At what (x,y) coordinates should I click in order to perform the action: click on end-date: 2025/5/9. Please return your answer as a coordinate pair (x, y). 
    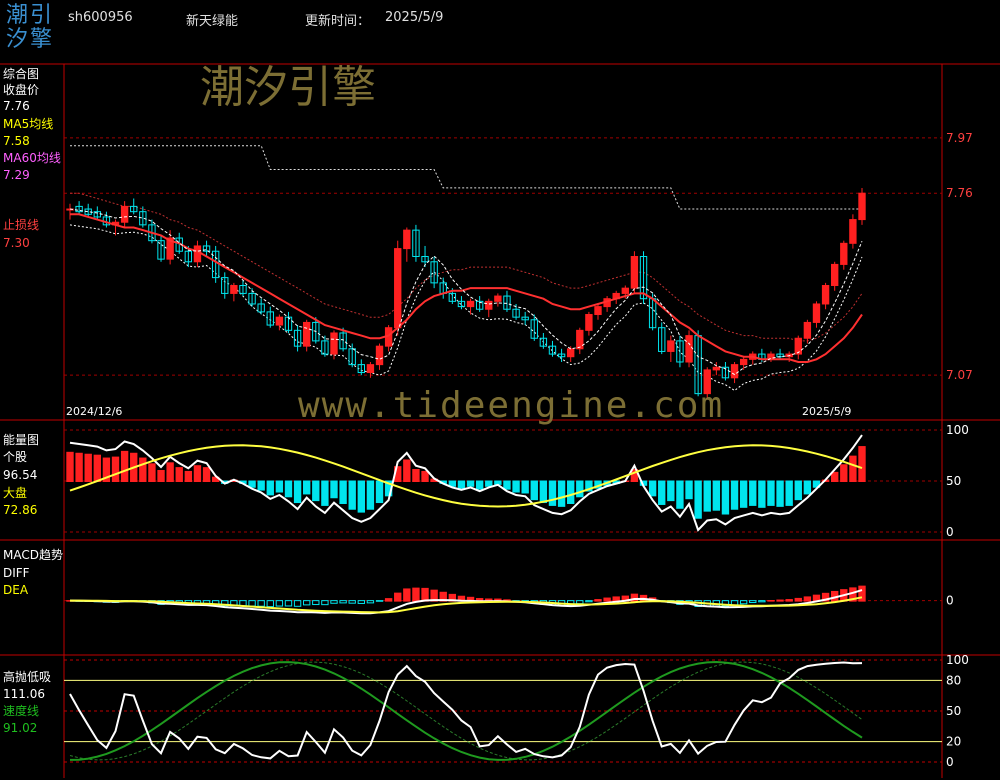
    Looking at the image, I should click on (827, 411).